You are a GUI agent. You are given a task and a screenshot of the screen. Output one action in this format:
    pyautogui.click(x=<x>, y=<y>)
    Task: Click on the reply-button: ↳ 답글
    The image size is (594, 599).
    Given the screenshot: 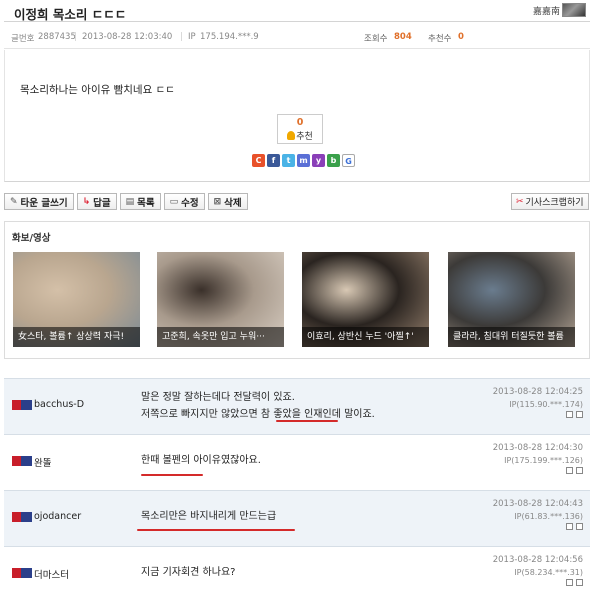 What is the action you would take?
    pyautogui.click(x=96, y=201)
    